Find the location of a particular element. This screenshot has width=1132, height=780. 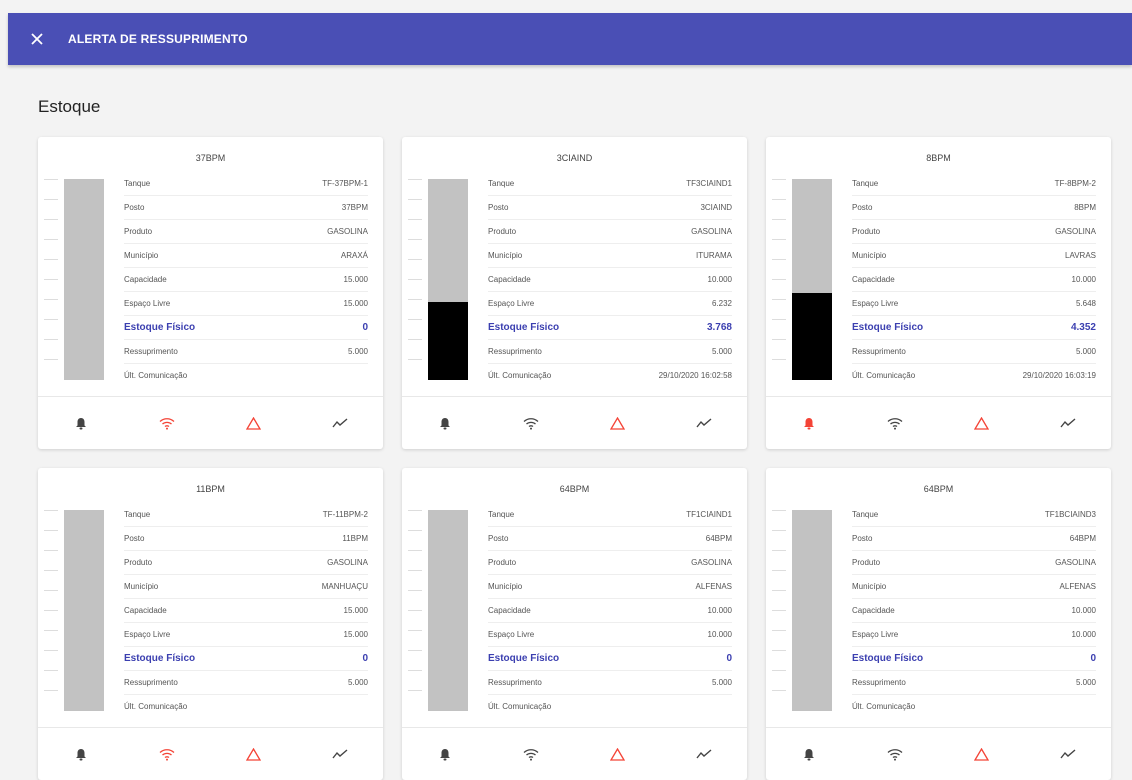

info-row-espaco: Espaço Livre 5.648 is located at coordinates (974, 304).